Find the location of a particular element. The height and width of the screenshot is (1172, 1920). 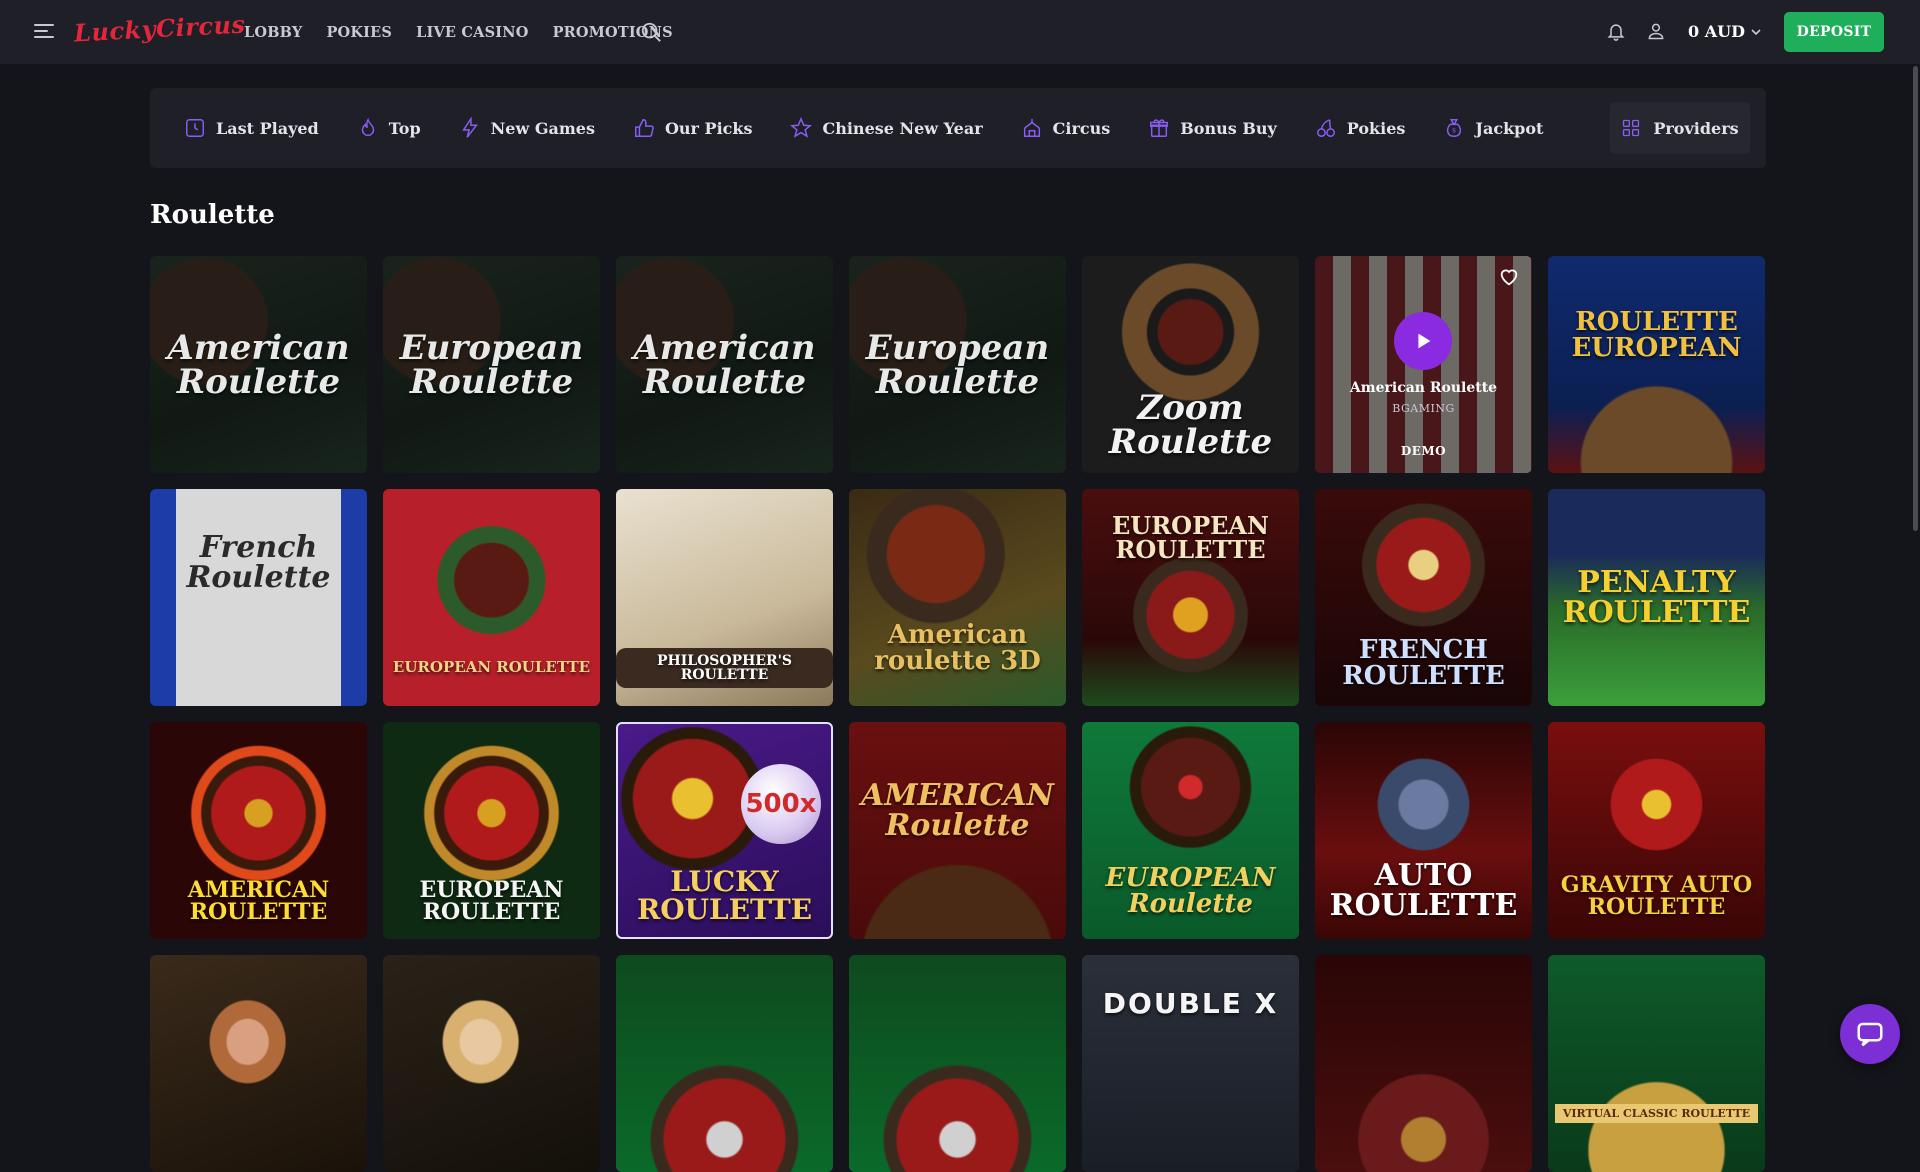

game-title: VIRTUAL CLASSIC ROULETTE is located at coordinates (1656, 1113).